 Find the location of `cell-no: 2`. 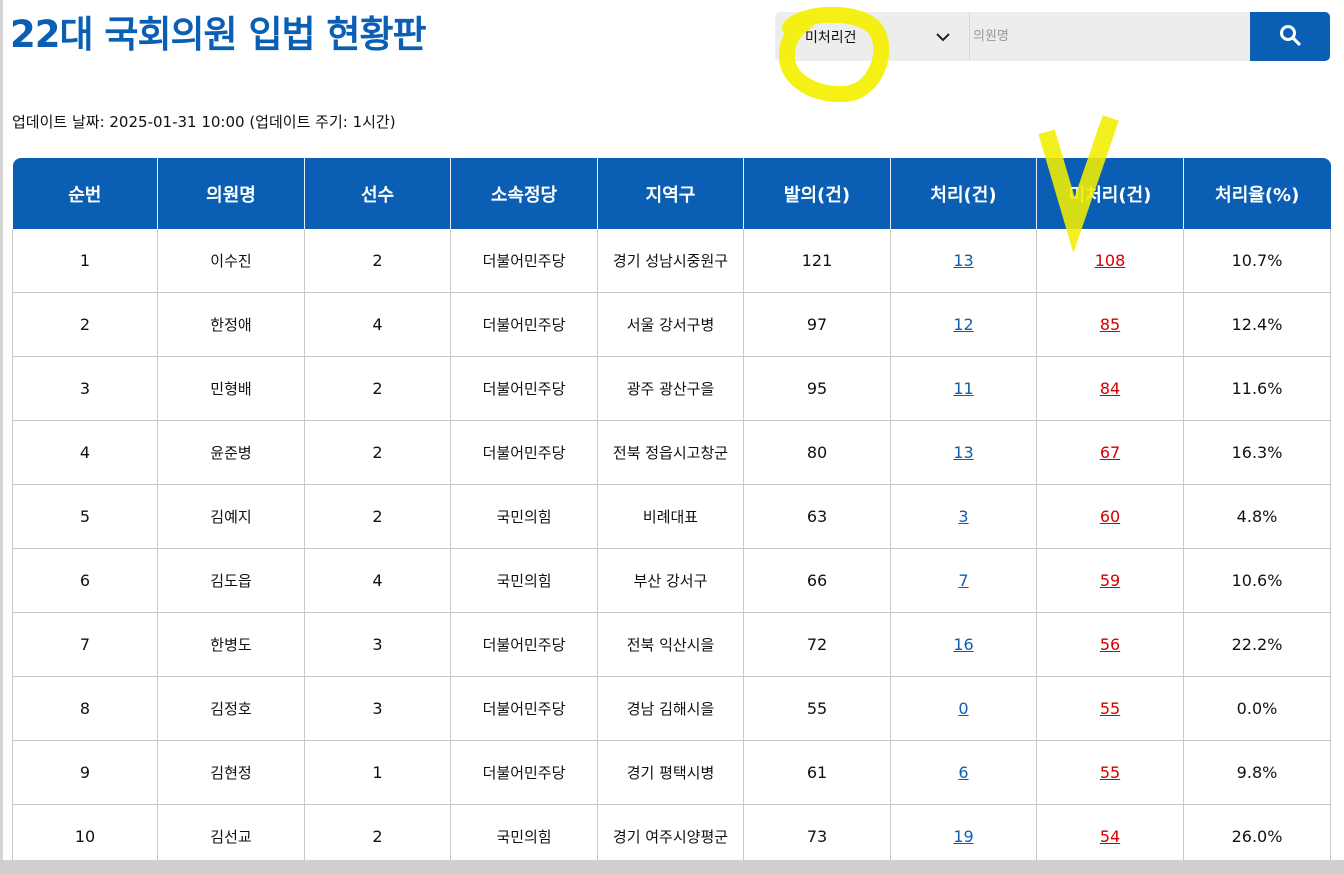

cell-no: 2 is located at coordinates (85, 324).